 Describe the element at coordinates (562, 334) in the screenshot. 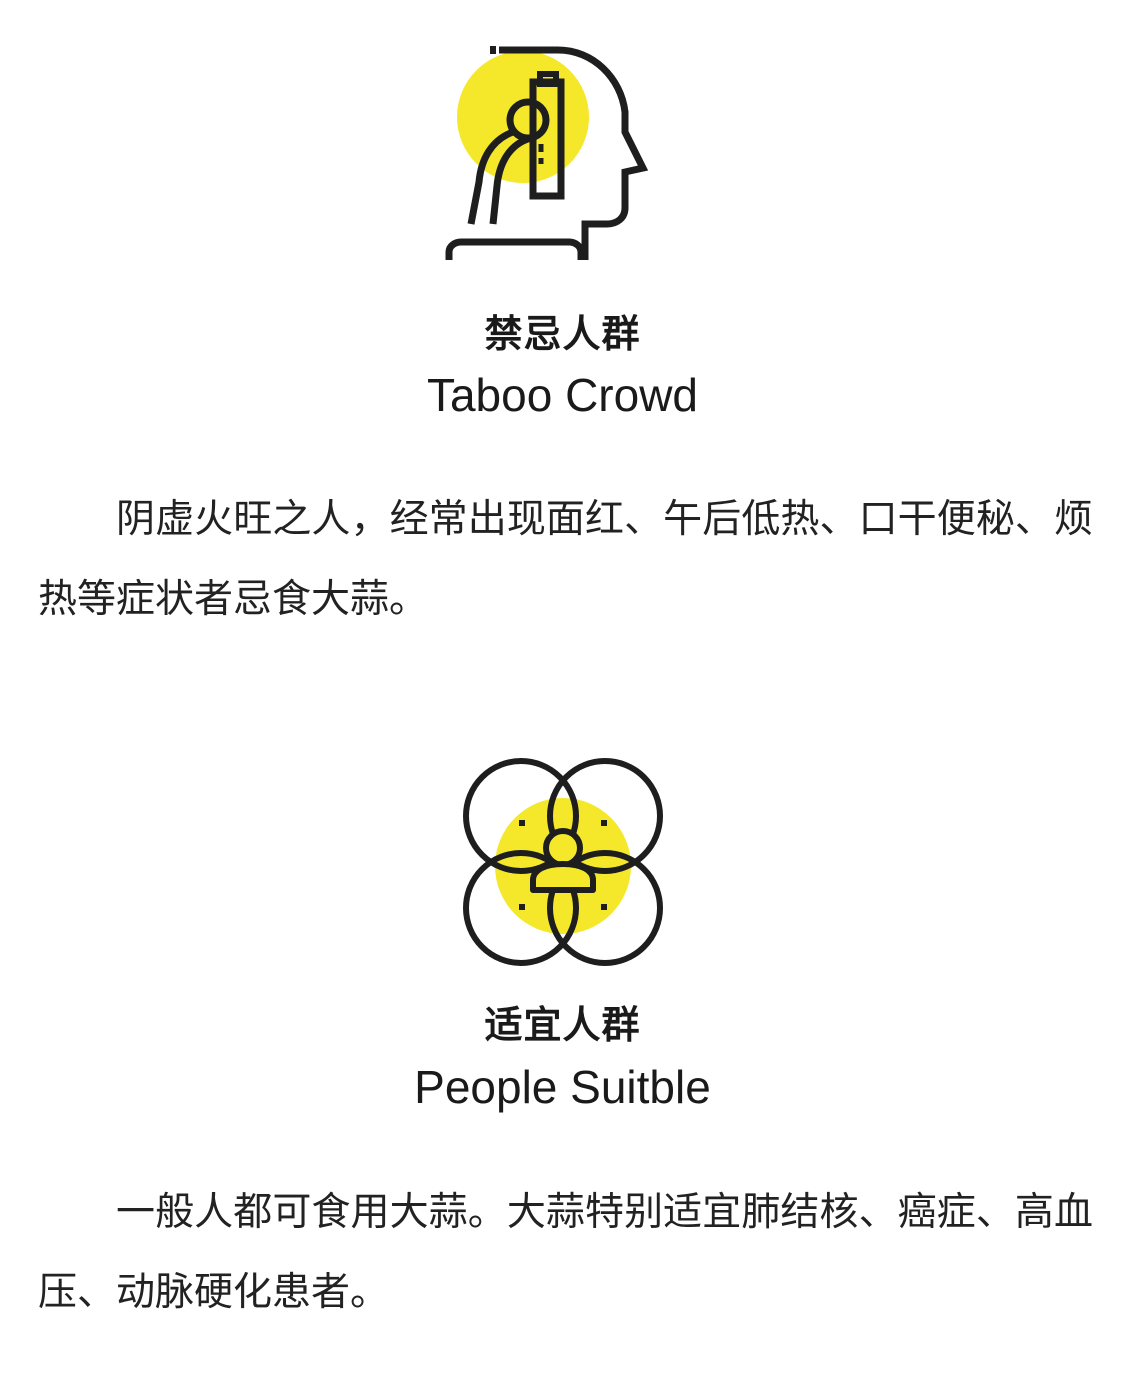

I see `section-title-chinese: 禁忌人群` at that location.